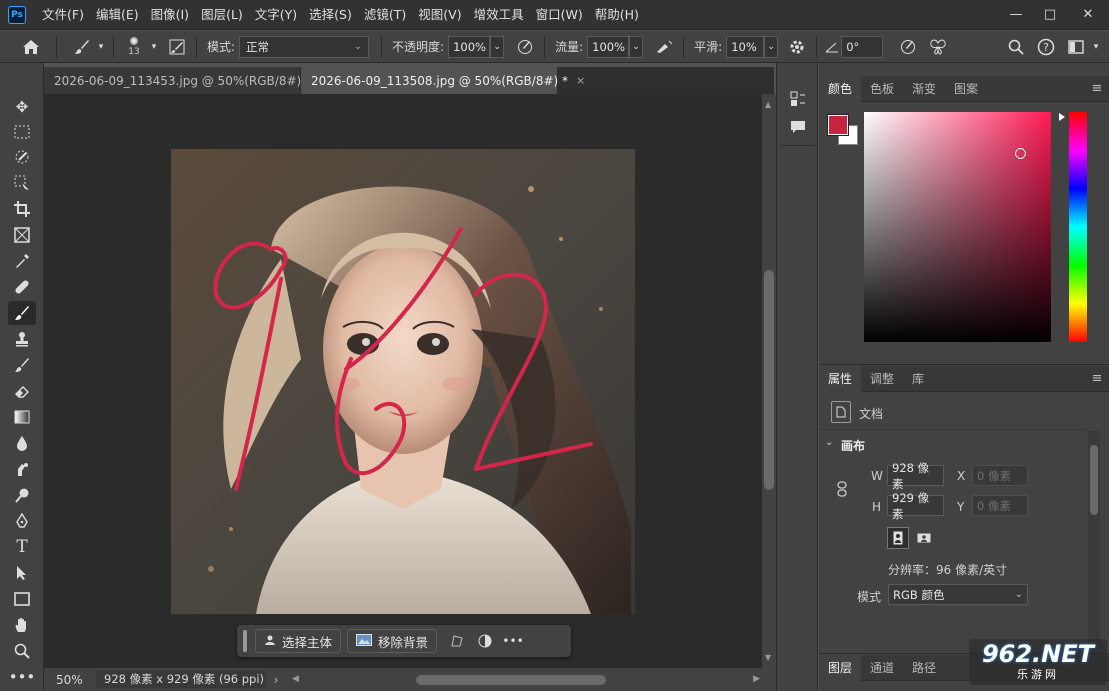 The image size is (1109, 691). I want to click on tab-patterns: 图案, so click(966, 89).